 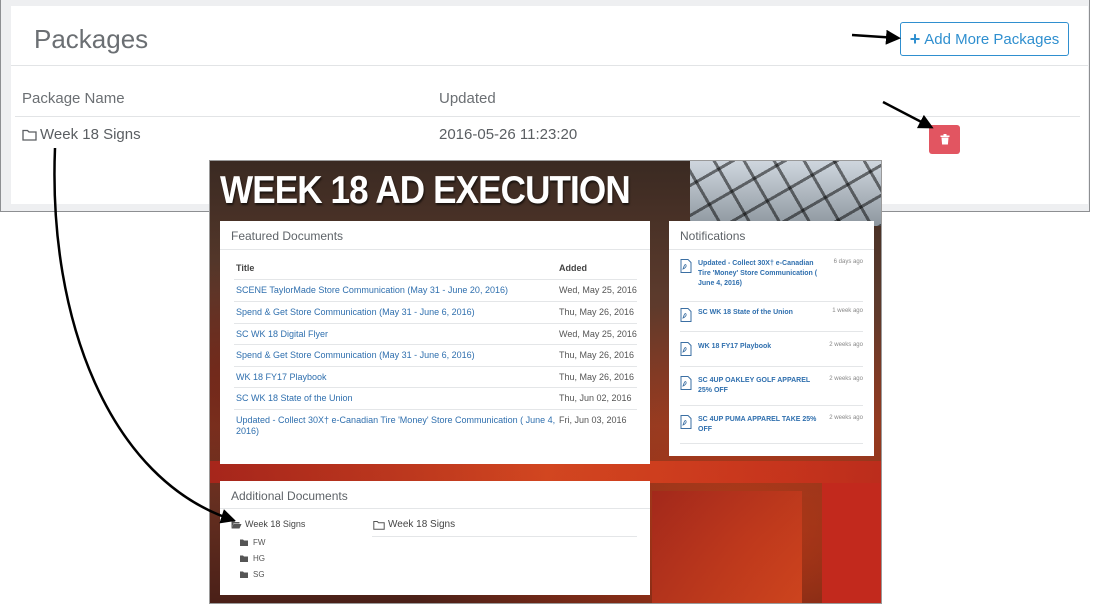 I want to click on package-name: Week 18 Signs, so click(x=90, y=134).